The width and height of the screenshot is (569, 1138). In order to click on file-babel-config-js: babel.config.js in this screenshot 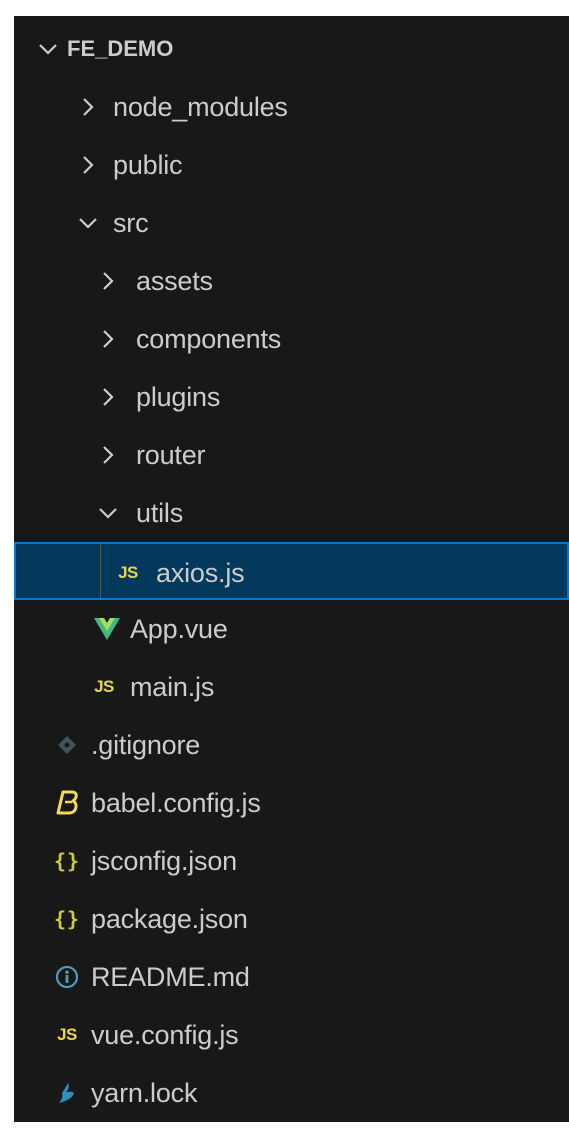, I will do `click(291, 803)`.